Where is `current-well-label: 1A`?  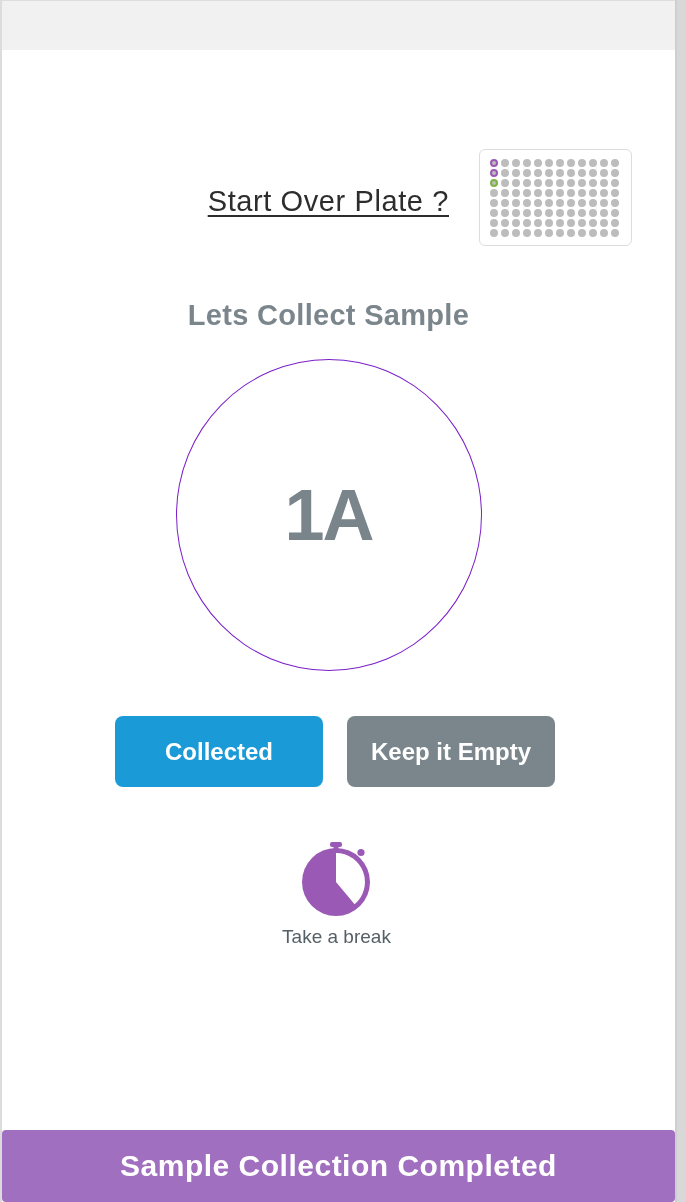 current-well-label: 1A is located at coordinates (328, 515).